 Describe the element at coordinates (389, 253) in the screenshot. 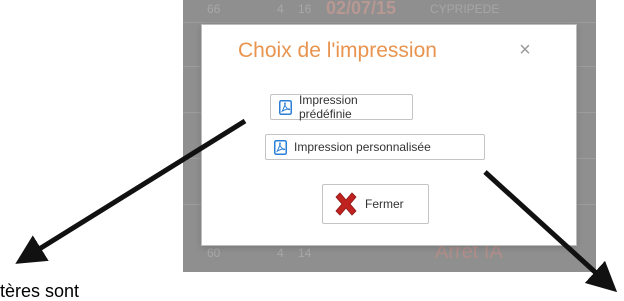

I see `table-row: 60 4 14 Arrêt IA` at that location.